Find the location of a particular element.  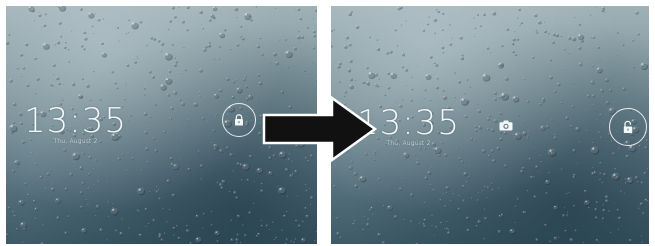

camera-icon is located at coordinates (506, 125).